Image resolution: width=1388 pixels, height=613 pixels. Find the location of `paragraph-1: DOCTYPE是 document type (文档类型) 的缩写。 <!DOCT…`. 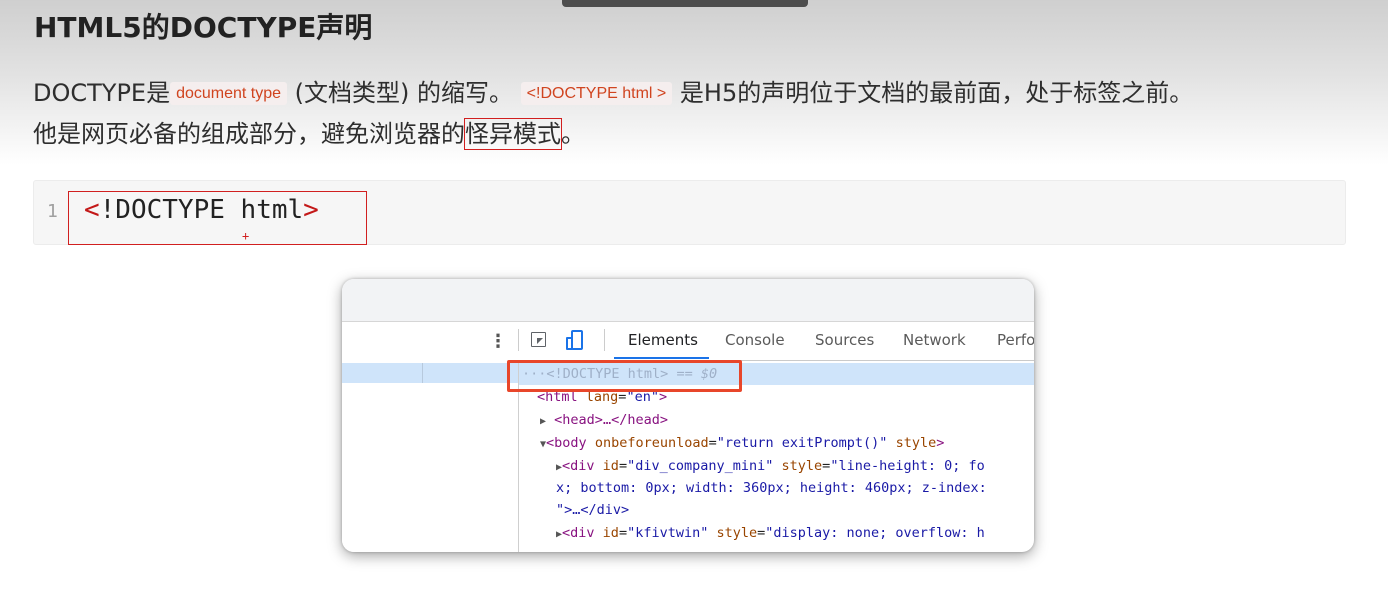

paragraph-1: DOCTYPE是 document type (文档类型) 的缩写。 <!DOCT… is located at coordinates (703, 93).